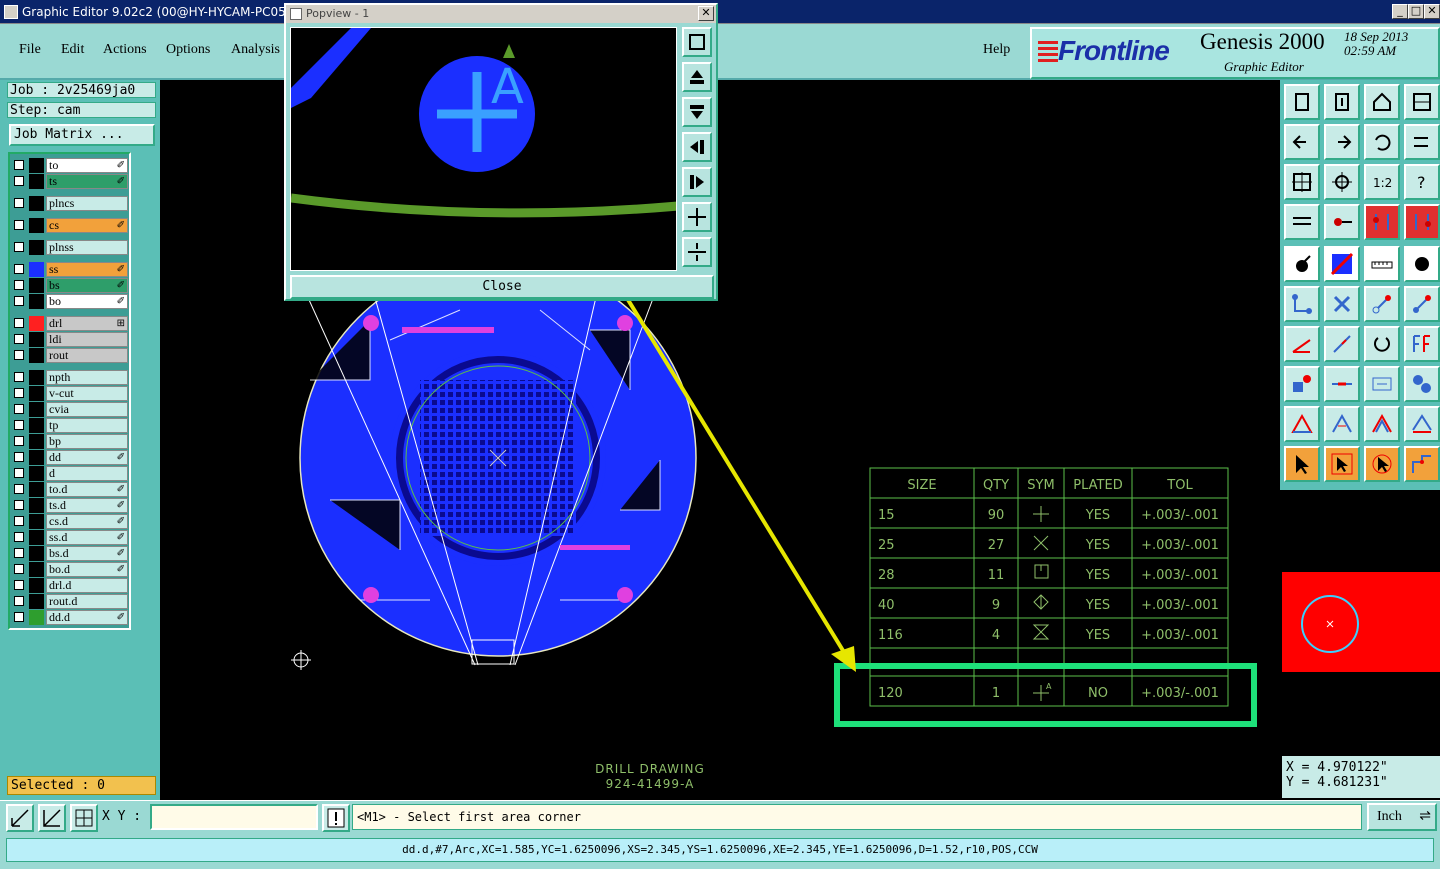  What do you see at coordinates (87, 409) in the screenshot?
I see `layer-name: cvia` at bounding box center [87, 409].